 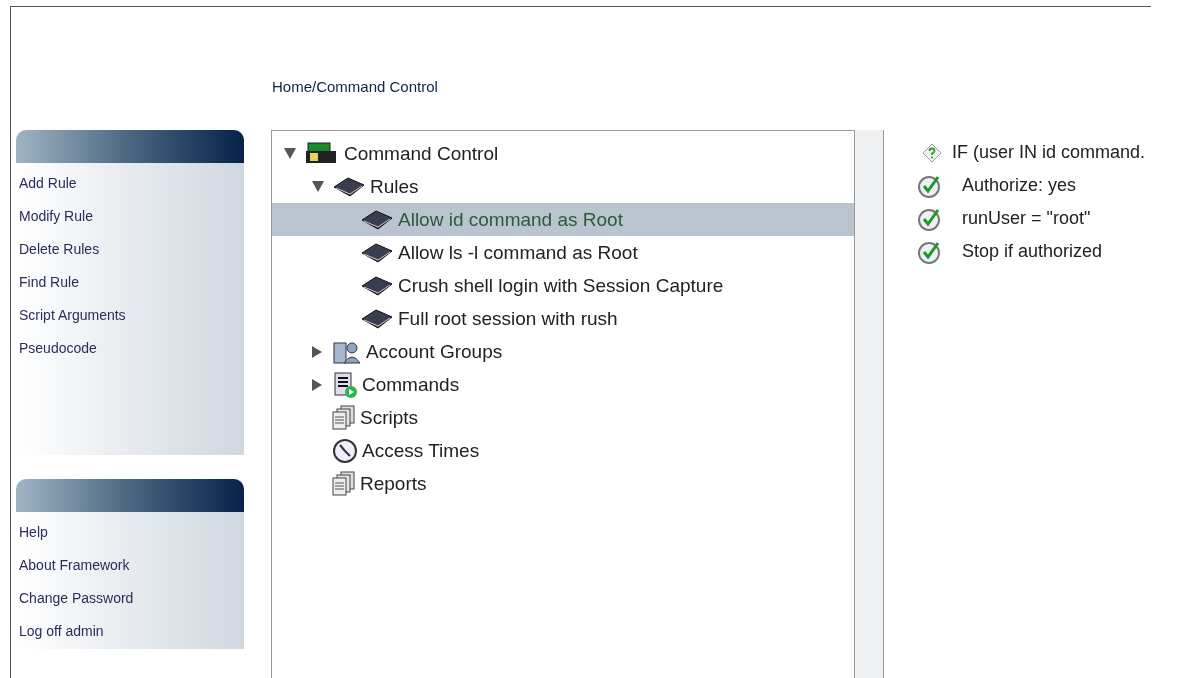 I want to click on sidebar-link: Modify Rule, so click(x=130, y=212).